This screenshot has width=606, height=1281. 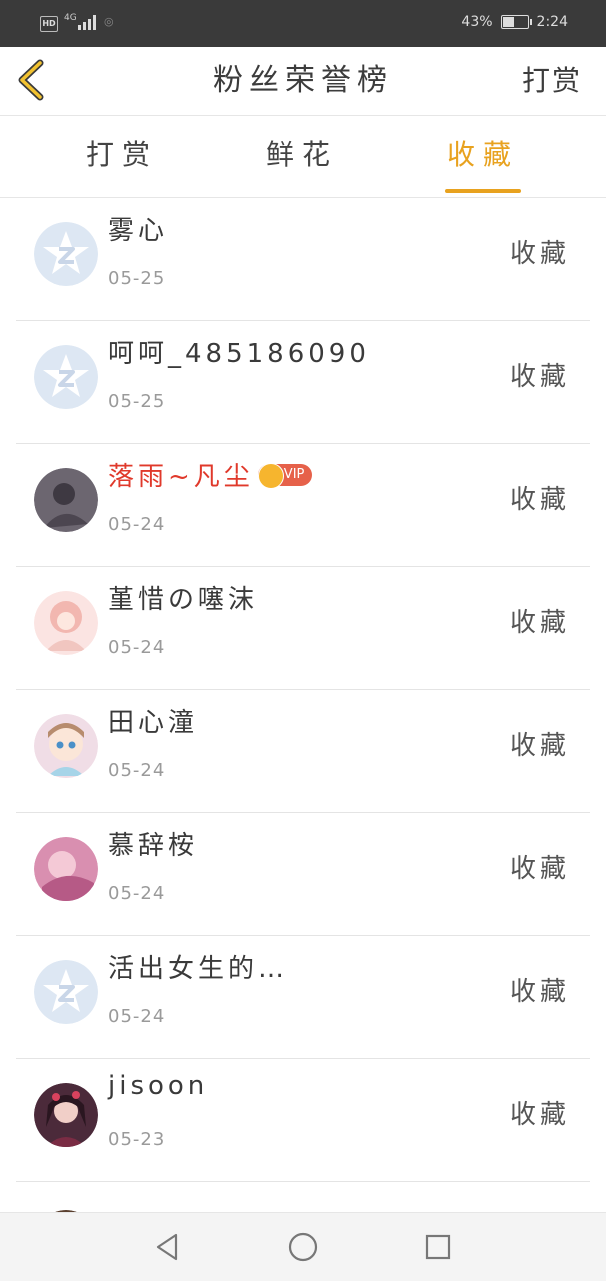 What do you see at coordinates (158, 1086) in the screenshot?
I see `fan-name: jisoon` at bounding box center [158, 1086].